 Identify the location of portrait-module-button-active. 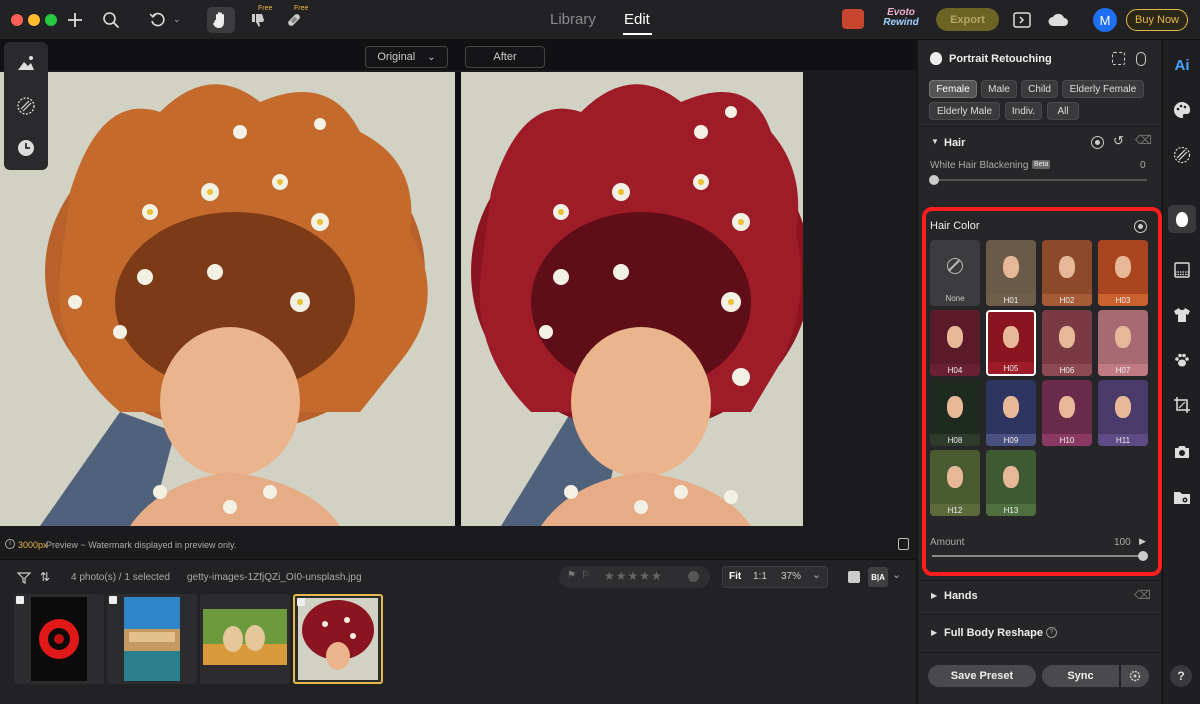
(1182, 219).